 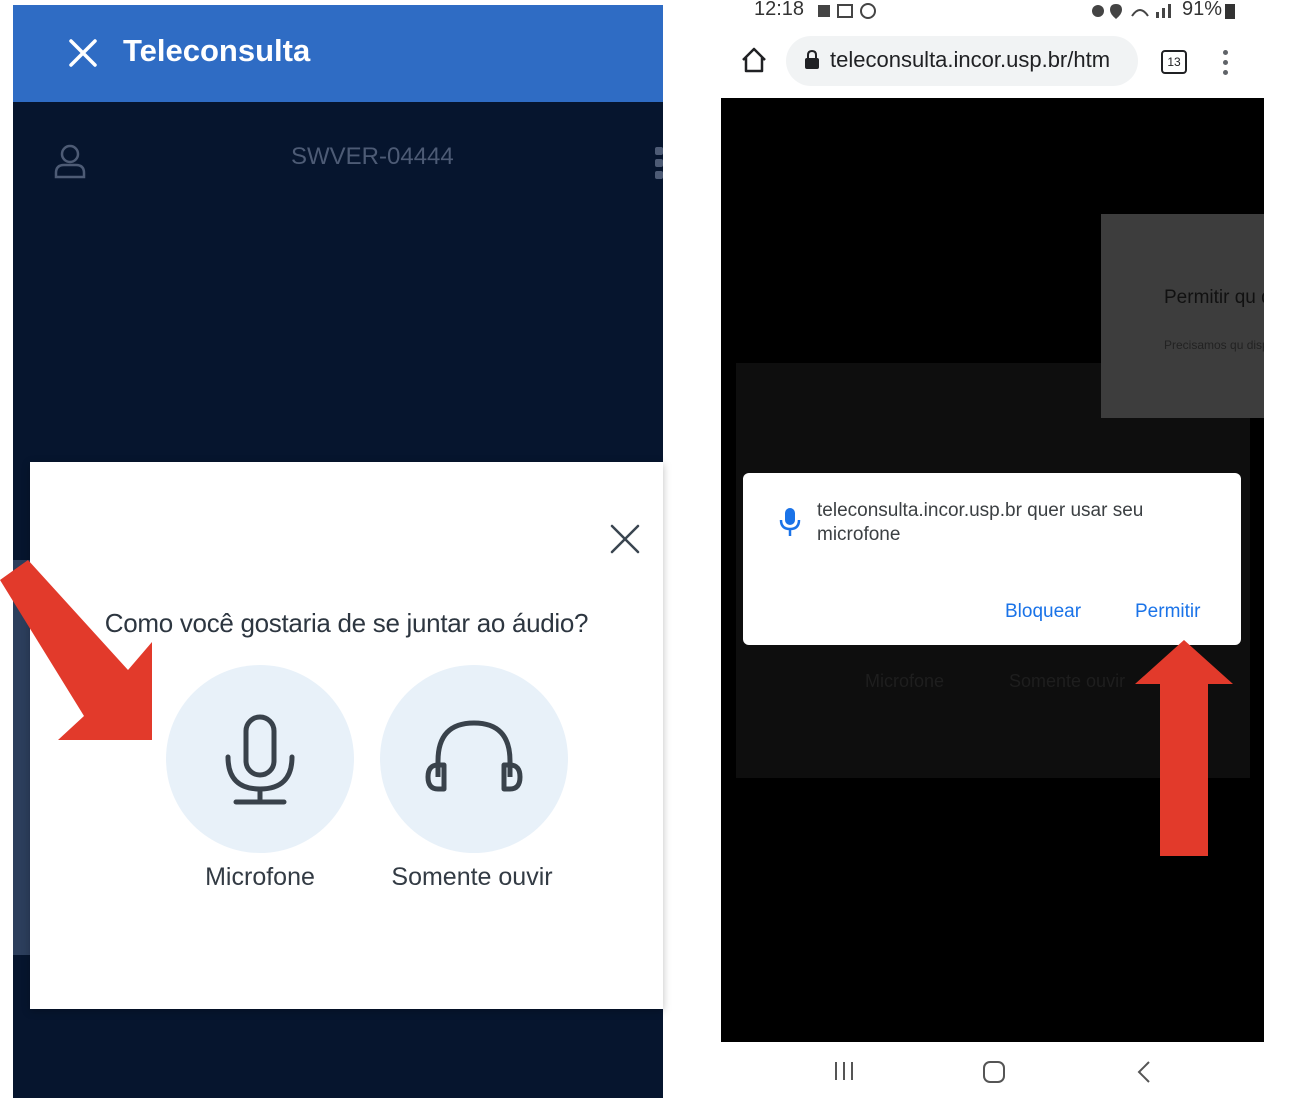 I want to click on battery-level: 91%, so click(x=1202, y=10).